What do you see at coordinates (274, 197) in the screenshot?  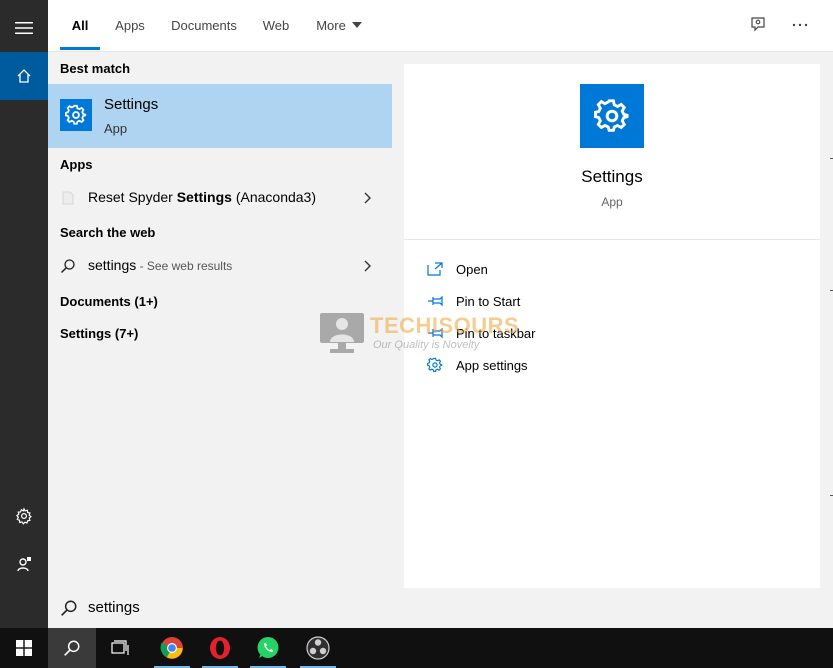 I see `app-item-suffix: (Anaconda3)` at bounding box center [274, 197].